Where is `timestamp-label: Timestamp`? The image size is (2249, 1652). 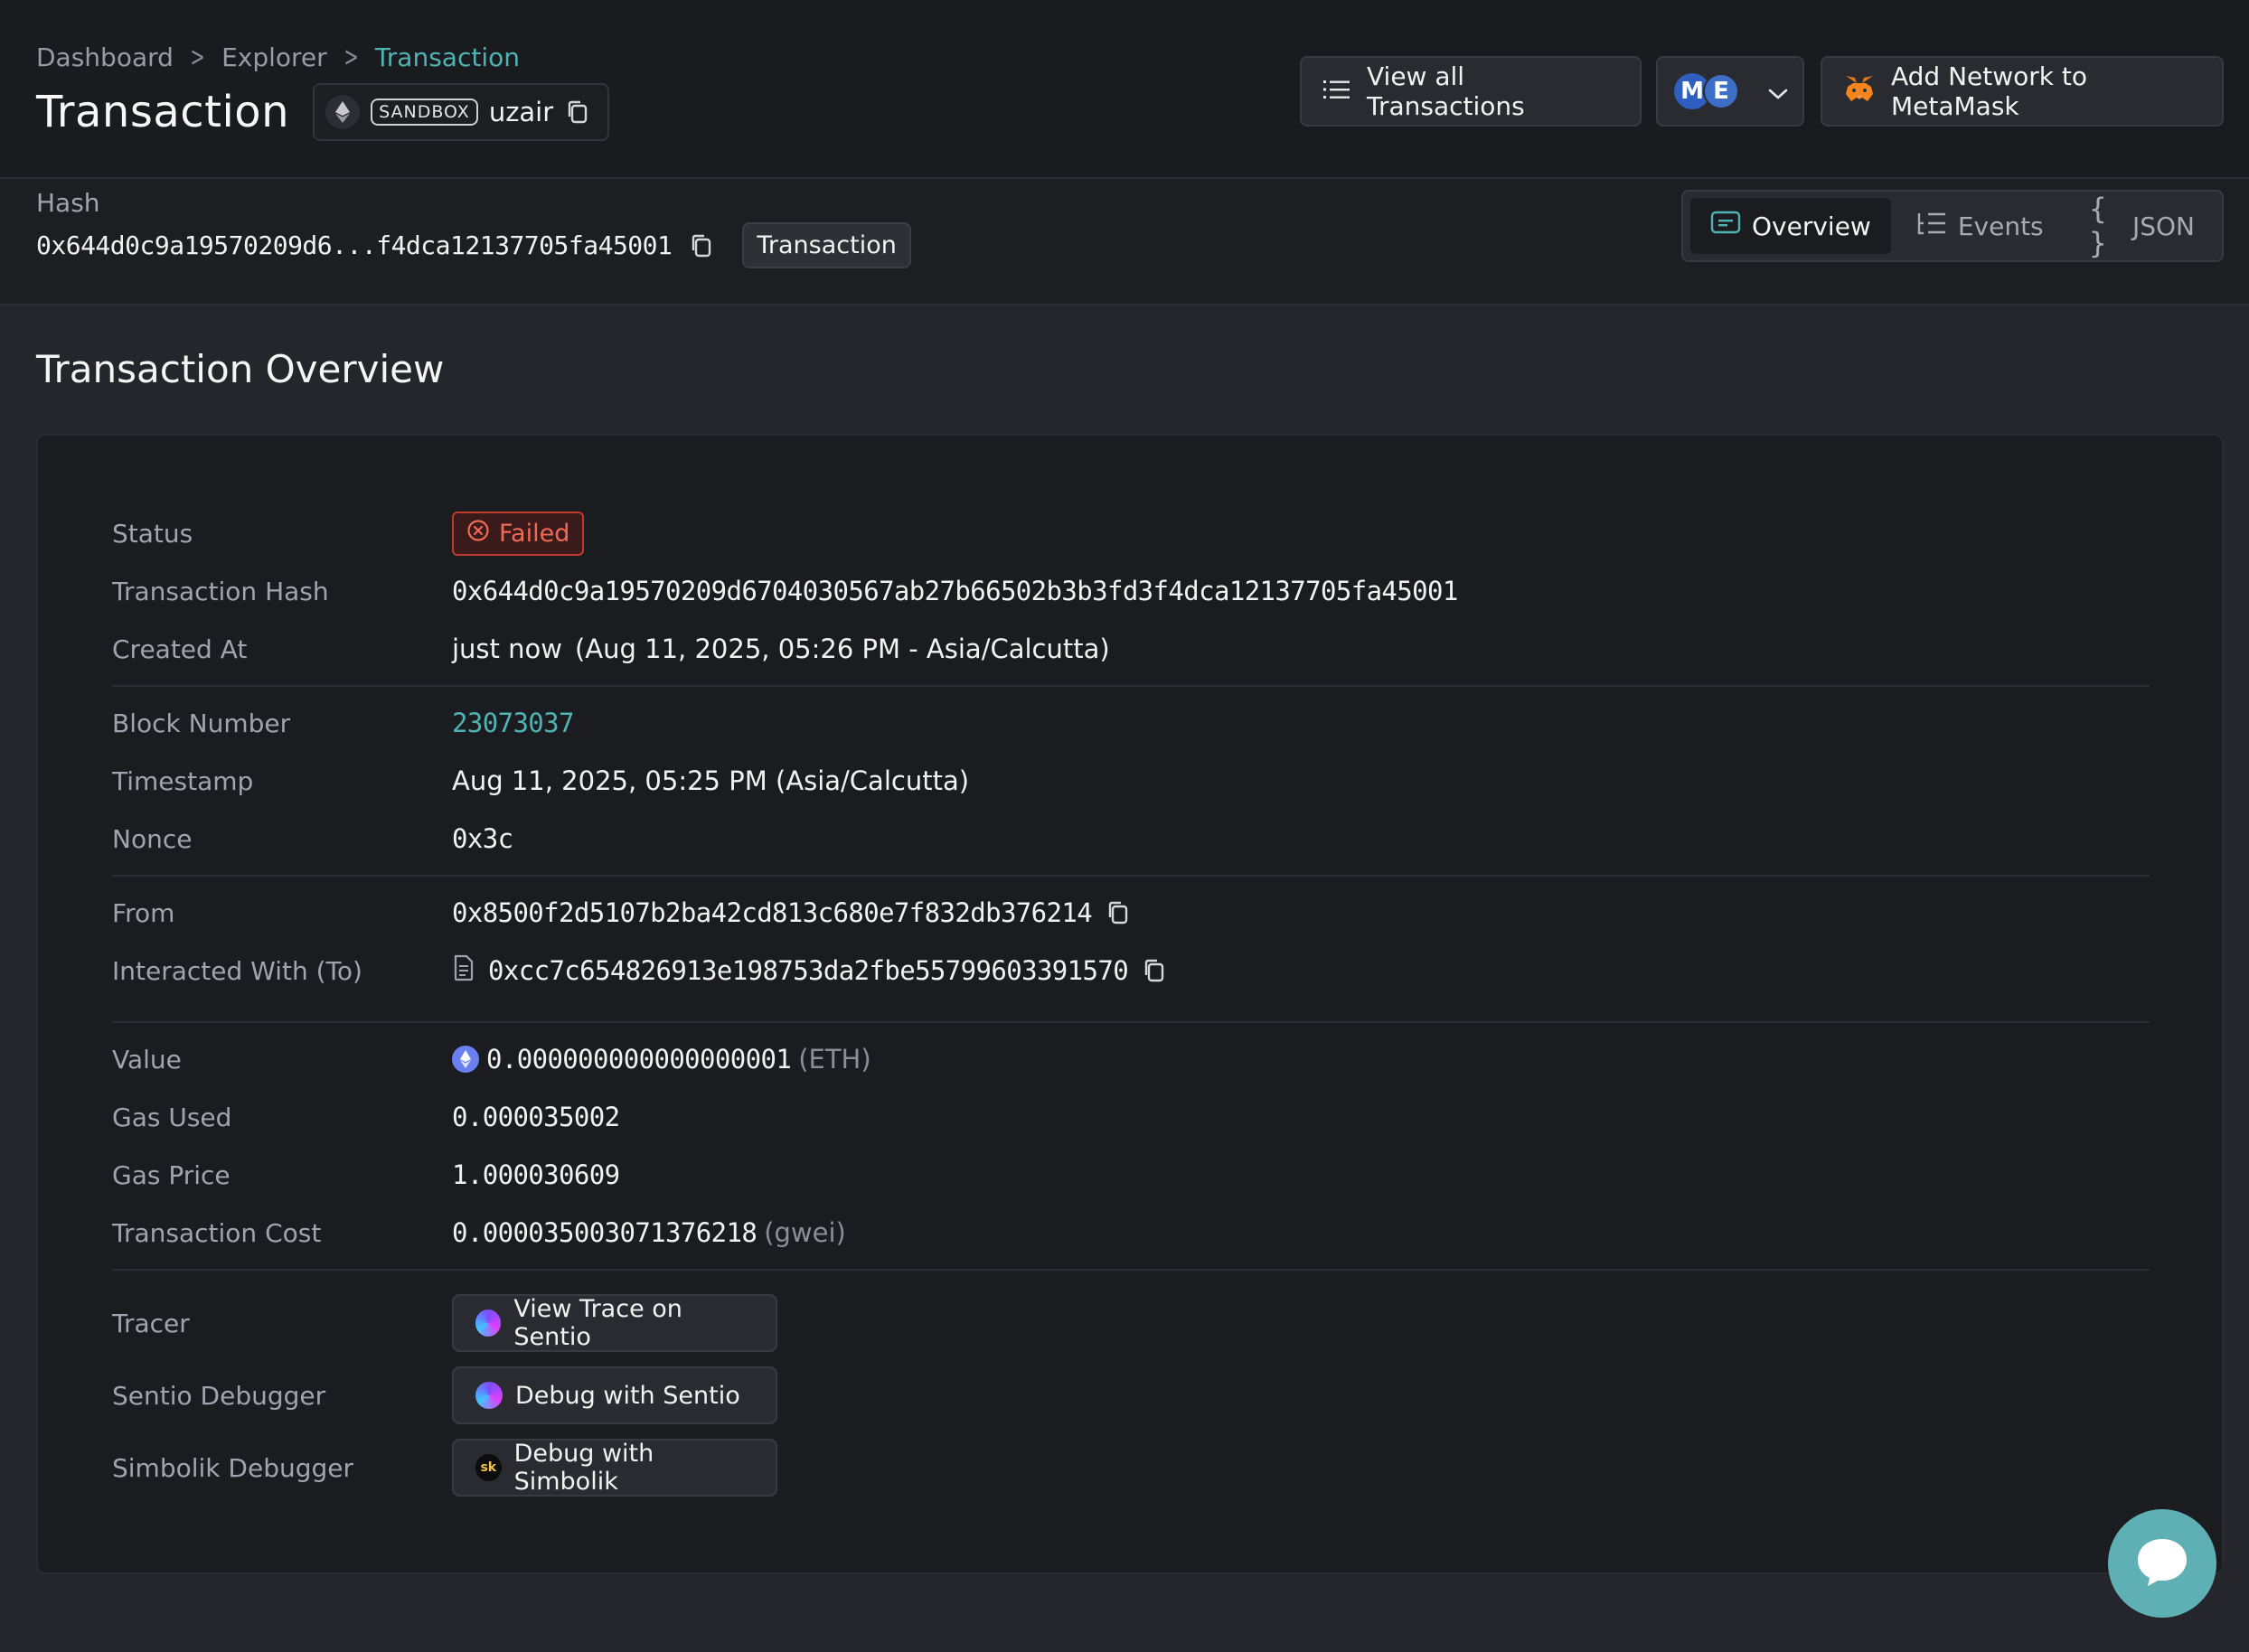 timestamp-label: Timestamp is located at coordinates (183, 780).